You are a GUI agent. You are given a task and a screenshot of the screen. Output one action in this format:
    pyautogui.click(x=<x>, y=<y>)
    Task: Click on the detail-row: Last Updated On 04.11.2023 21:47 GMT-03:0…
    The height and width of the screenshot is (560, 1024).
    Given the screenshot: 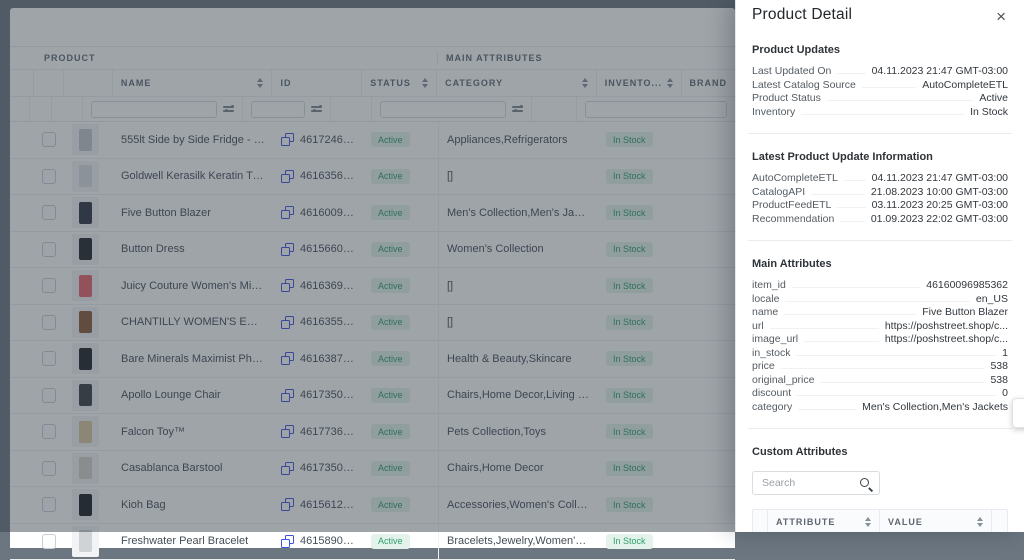 What is the action you would take?
    pyautogui.click(x=880, y=72)
    